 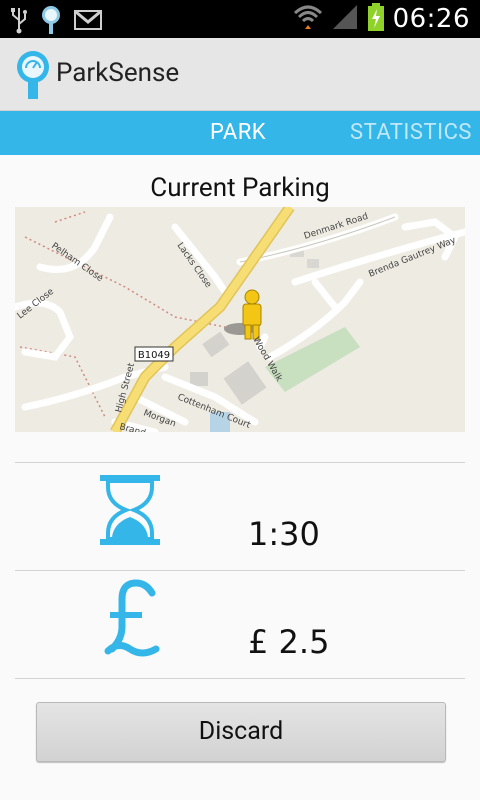 I want to click on status-bar: 06:26, so click(x=240, y=19).